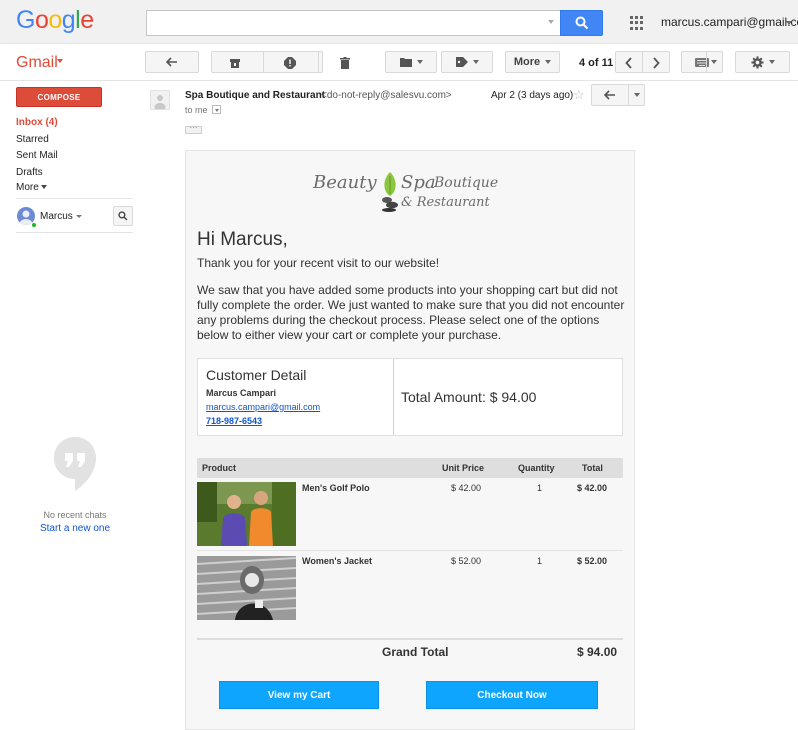 Image resolution: width=798 pixels, height=730 pixels. What do you see at coordinates (466, 183) in the screenshot?
I see `brand-word-3: Boutique` at bounding box center [466, 183].